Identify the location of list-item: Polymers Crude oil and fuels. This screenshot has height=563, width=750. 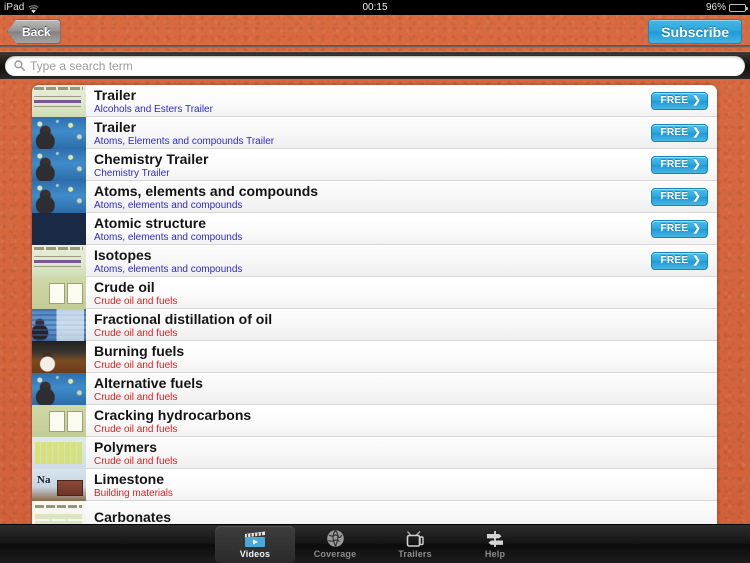
(374, 453).